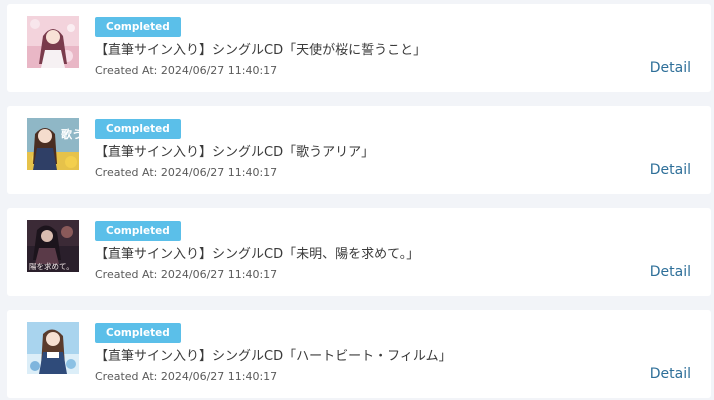 Image resolution: width=714 pixels, height=400 pixels. I want to click on album-thumbnail: 歌う, so click(53, 144).